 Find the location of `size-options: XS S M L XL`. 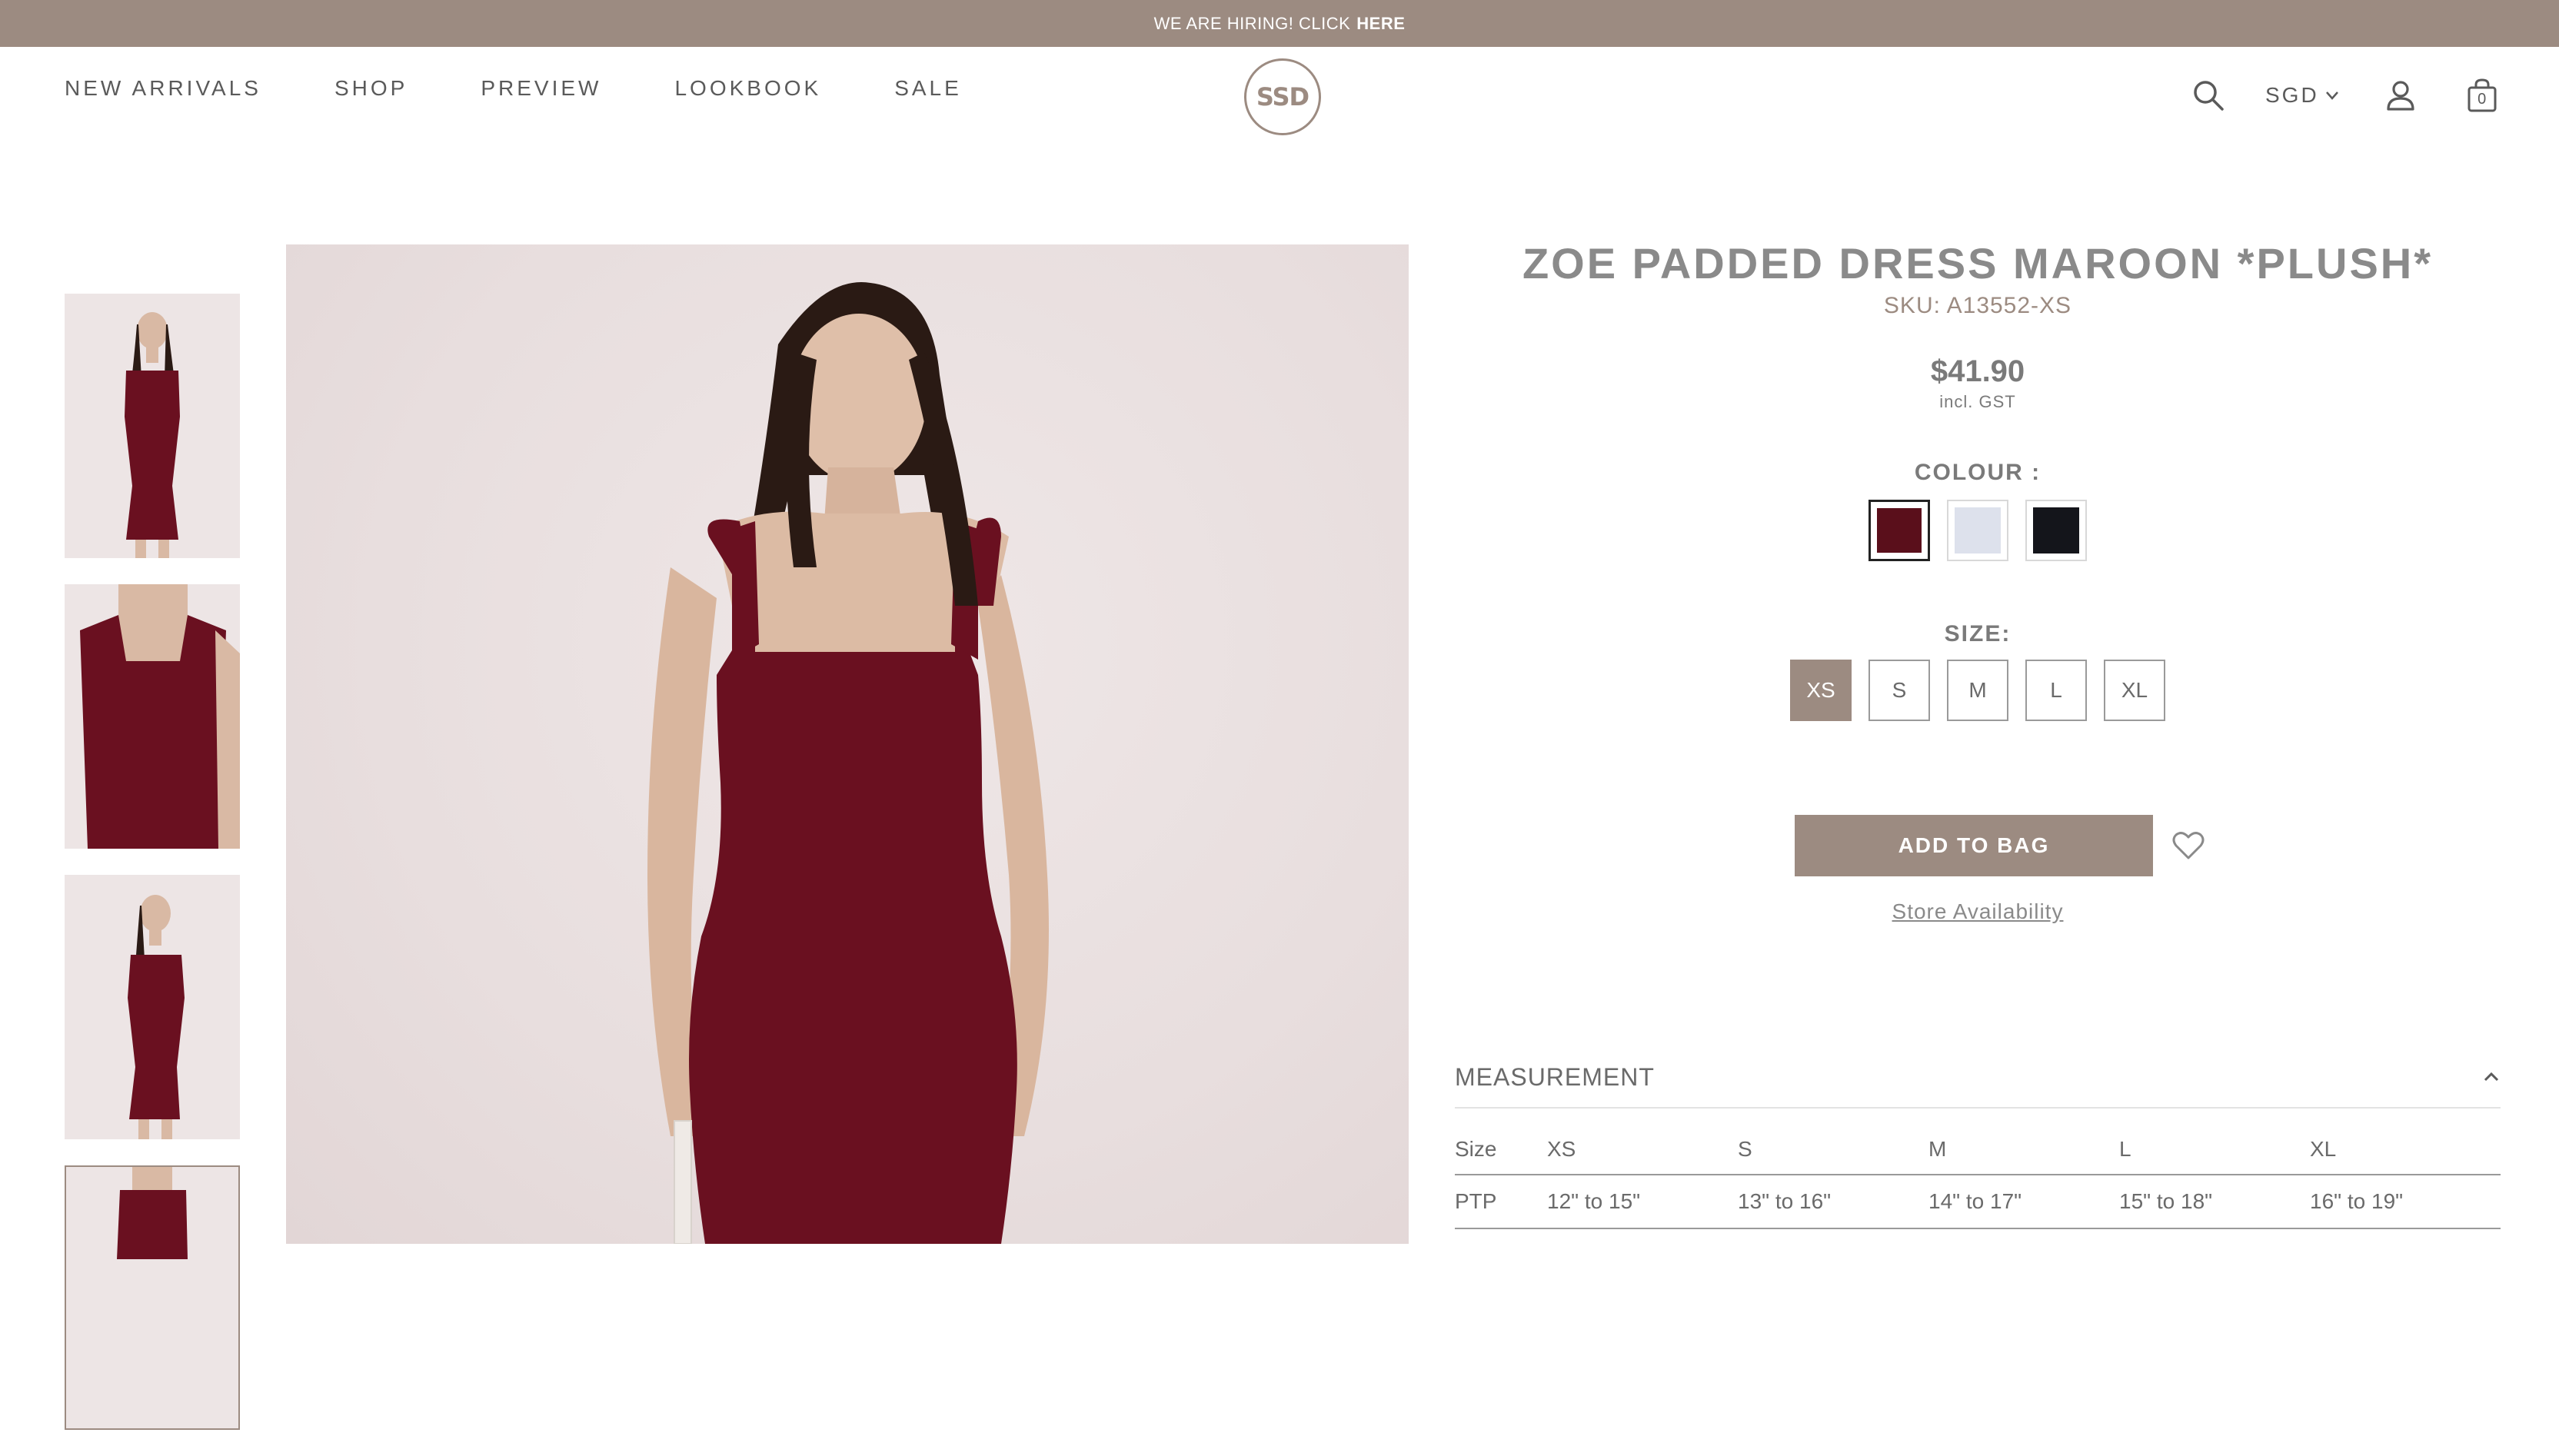

size-options: XS S M L XL is located at coordinates (1978, 690).